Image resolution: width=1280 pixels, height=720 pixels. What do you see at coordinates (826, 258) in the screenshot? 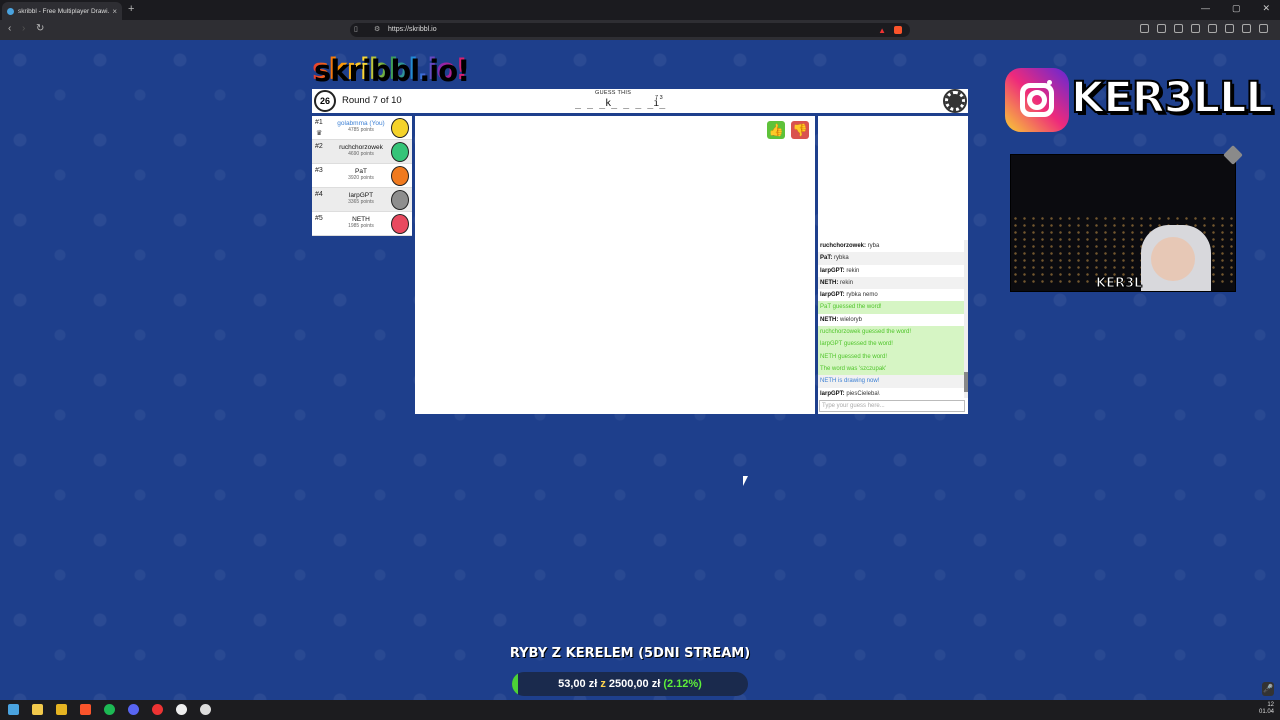
I see `chat-user: PaT:` at bounding box center [826, 258].